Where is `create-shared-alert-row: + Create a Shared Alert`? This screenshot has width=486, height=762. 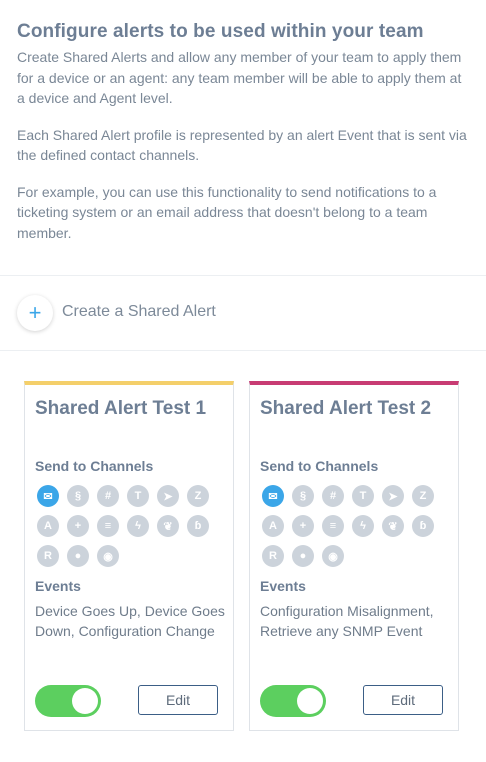
create-shared-alert-row: + Create a Shared Alert is located at coordinates (243, 314).